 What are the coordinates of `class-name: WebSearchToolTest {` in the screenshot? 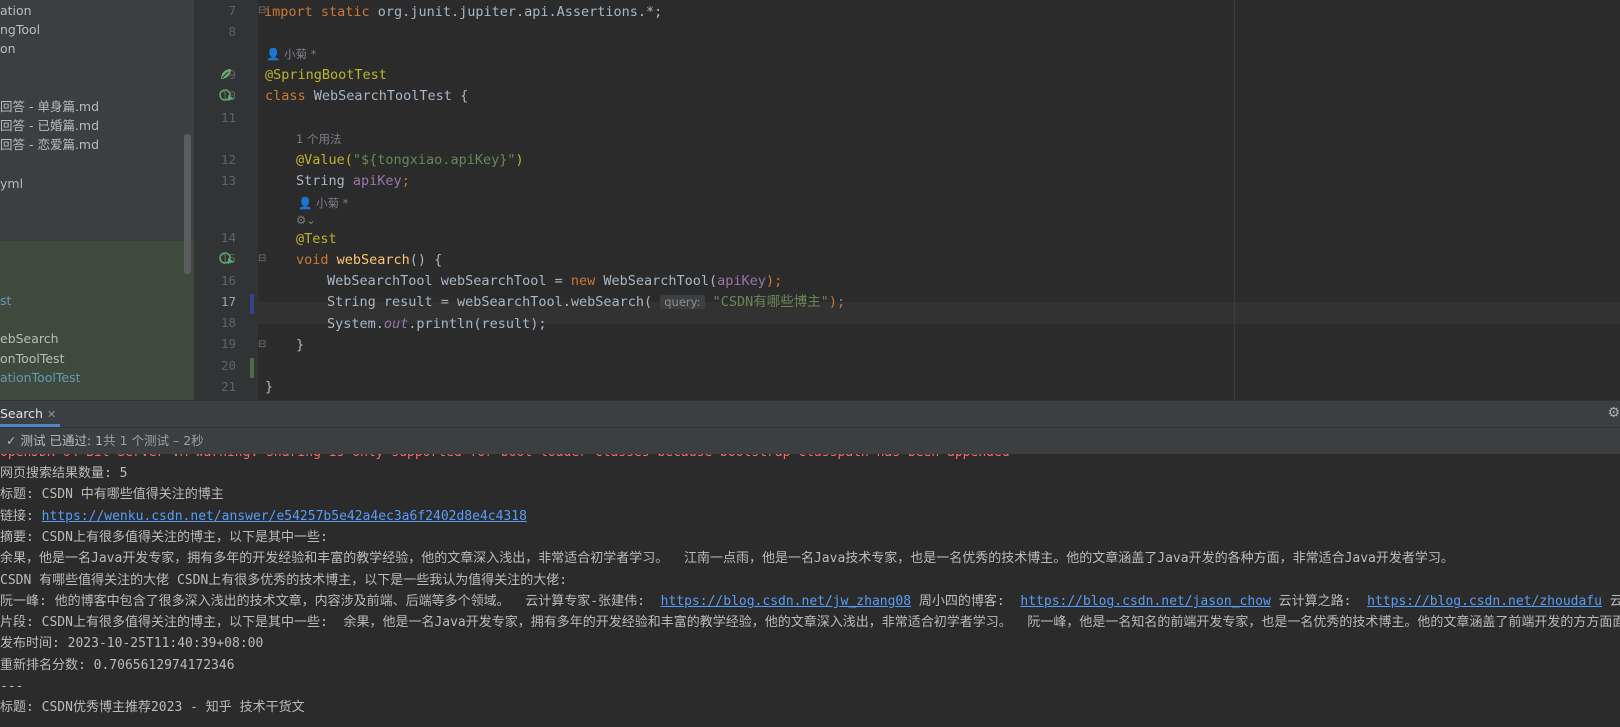 It's located at (387, 96).